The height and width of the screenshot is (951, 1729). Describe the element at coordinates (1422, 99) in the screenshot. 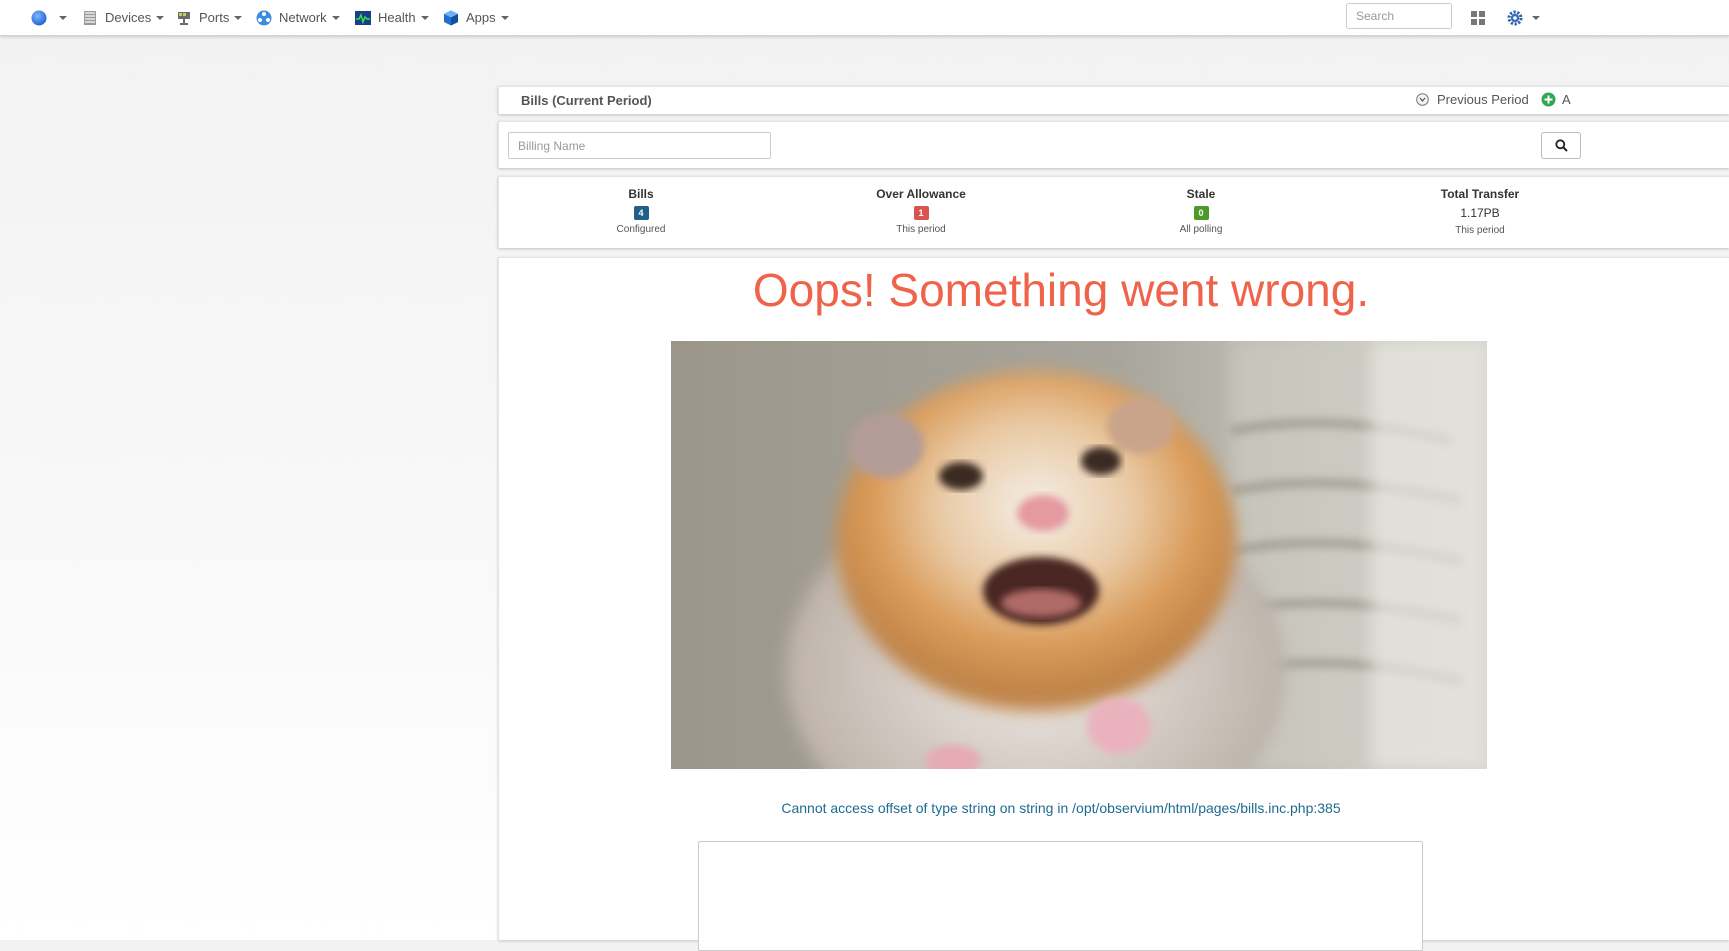

I see `clock-icon` at that location.